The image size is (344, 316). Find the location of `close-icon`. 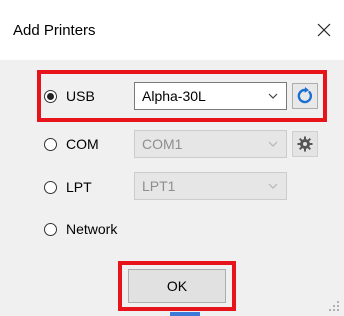

close-icon is located at coordinates (324, 30).